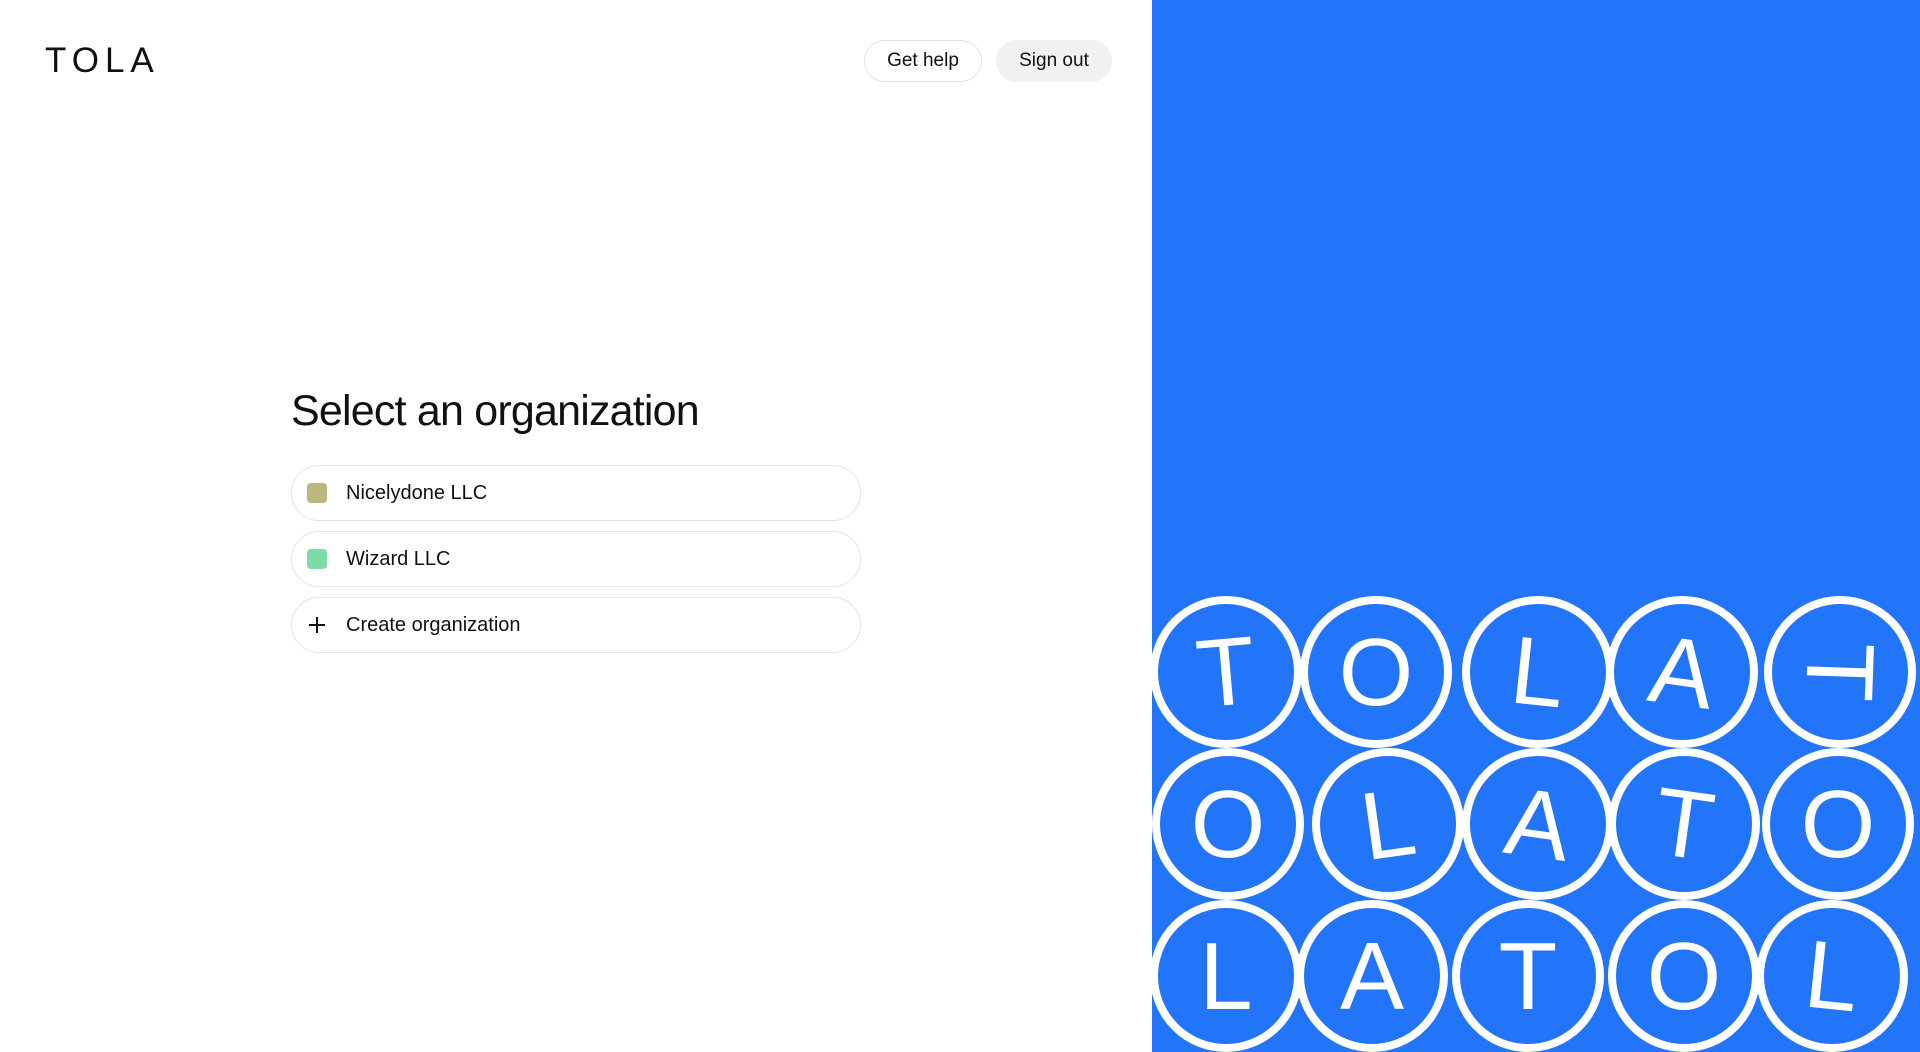  What do you see at coordinates (495, 411) in the screenshot?
I see `page-title: Select an organization` at bounding box center [495, 411].